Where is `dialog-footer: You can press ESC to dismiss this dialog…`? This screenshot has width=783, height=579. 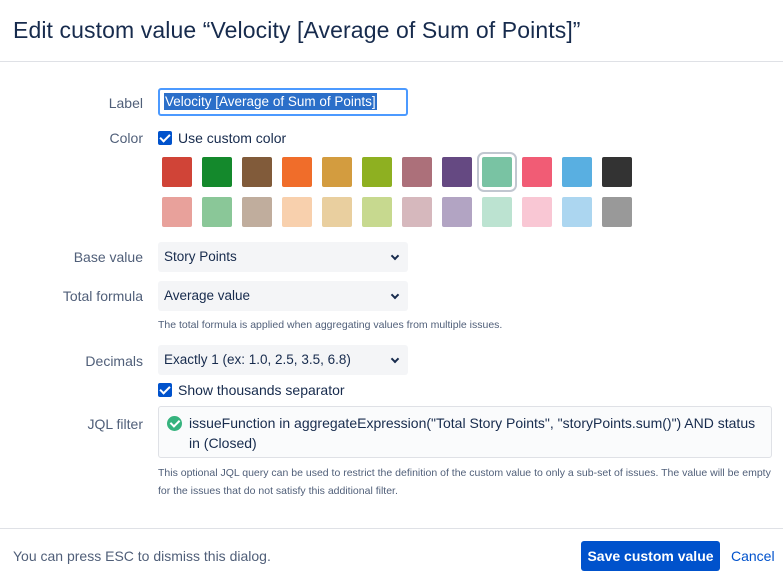 dialog-footer: You can press ESC to dismiss this dialog… is located at coordinates (391, 553).